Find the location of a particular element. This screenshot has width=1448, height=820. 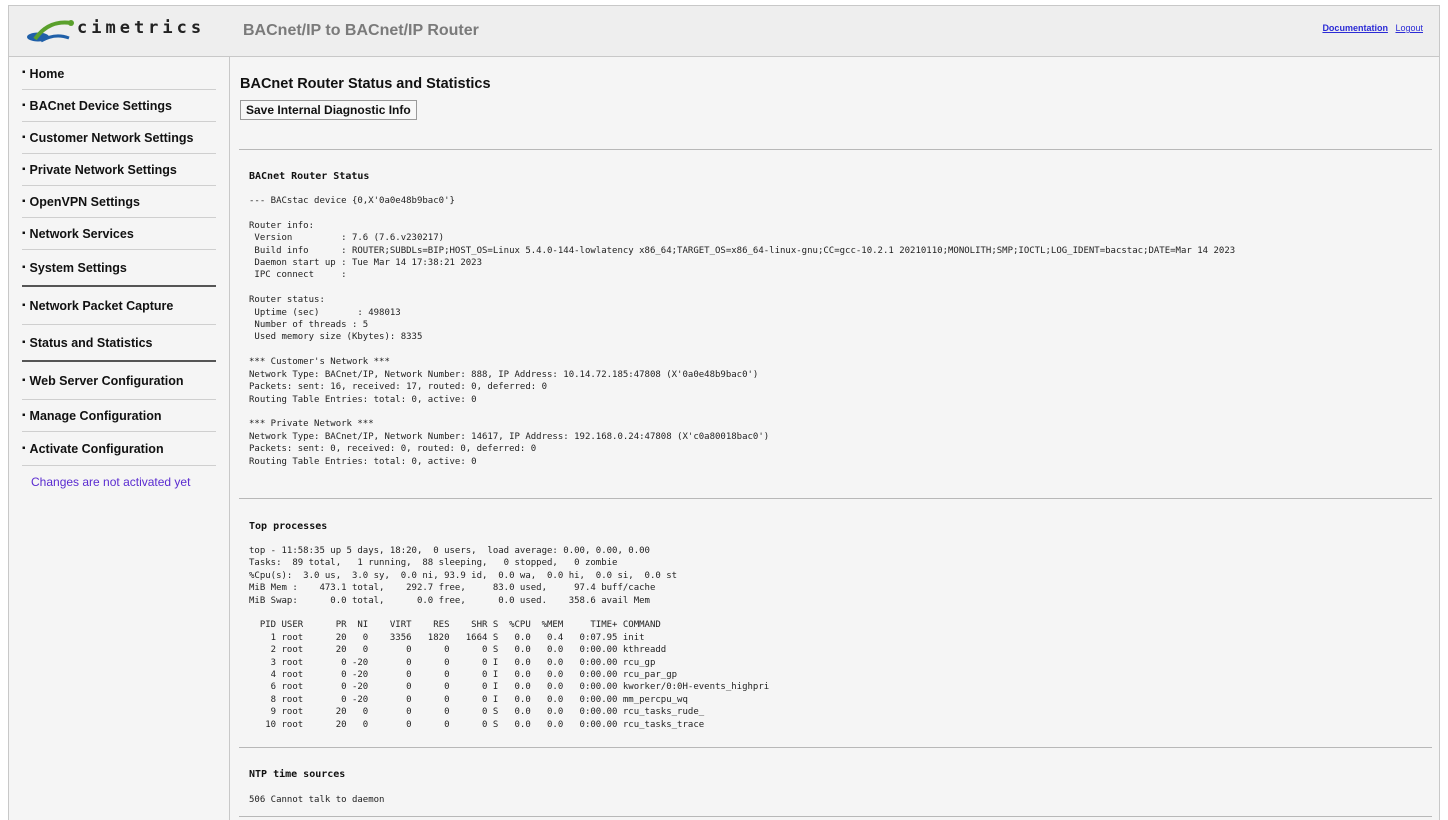

sidebar-item-label: Manage Configuration is located at coordinates (95, 415).